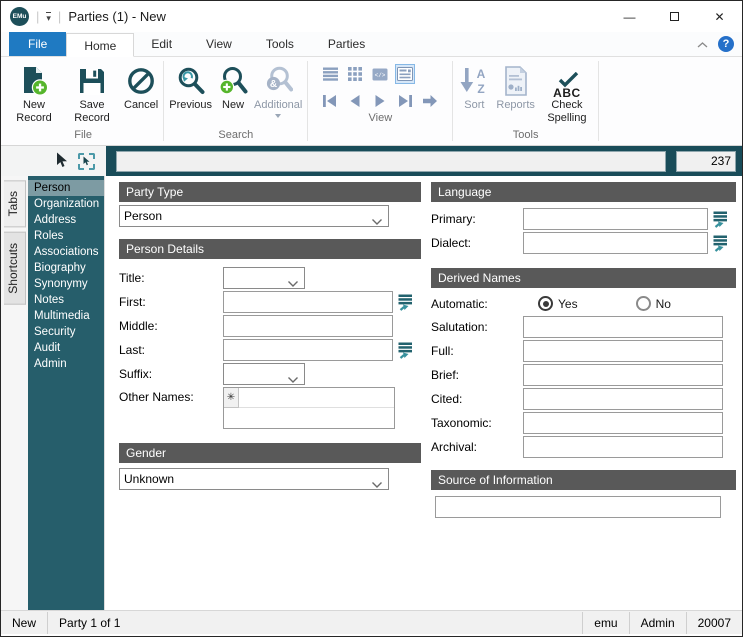 The image size is (743, 637). What do you see at coordinates (702, 44) in the screenshot?
I see `collapse-ribbon-icon` at bounding box center [702, 44].